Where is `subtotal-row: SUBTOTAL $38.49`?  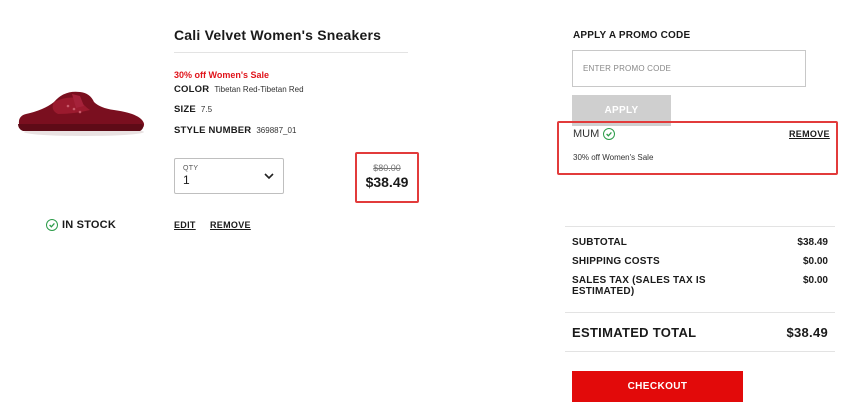 subtotal-row: SUBTOTAL $38.49 is located at coordinates (700, 242).